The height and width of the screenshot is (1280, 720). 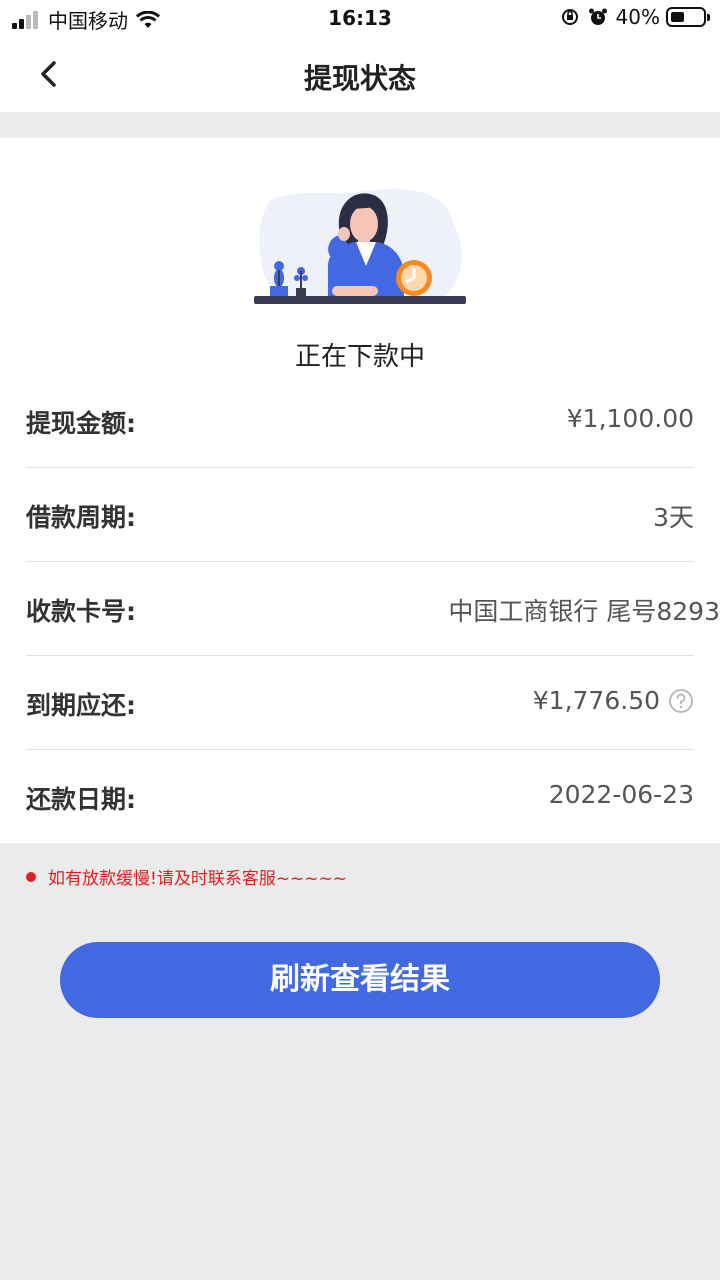 What do you see at coordinates (360, 515) in the screenshot?
I see `detail-row-period: 借款周期: 3天` at bounding box center [360, 515].